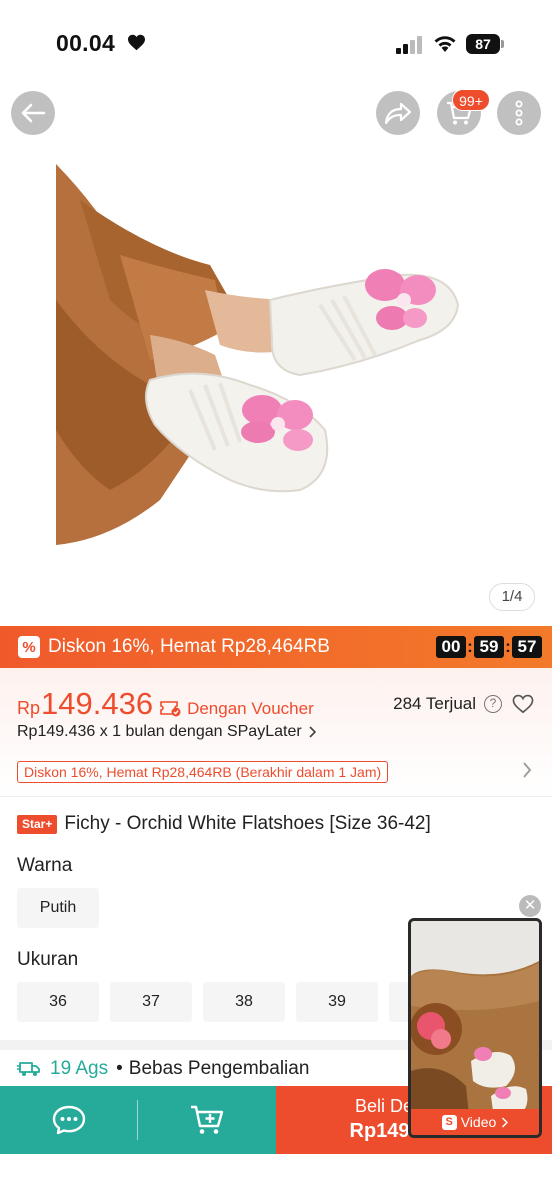 The width and height of the screenshot is (552, 1200). Describe the element at coordinates (29, 647) in the screenshot. I see `discount-tag-icon: %` at that location.